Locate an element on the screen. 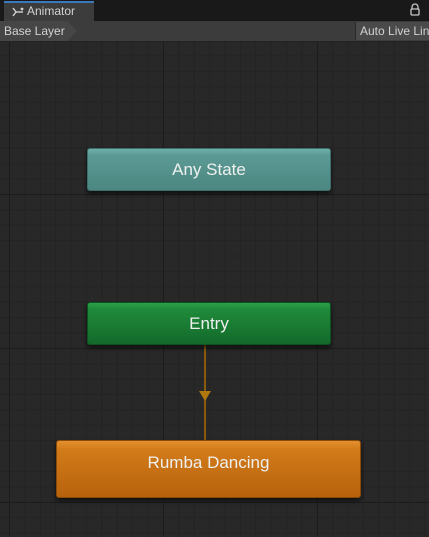 The image size is (429, 537). rumba-dancing-state-node: Rumba Dancing is located at coordinates (208, 469).